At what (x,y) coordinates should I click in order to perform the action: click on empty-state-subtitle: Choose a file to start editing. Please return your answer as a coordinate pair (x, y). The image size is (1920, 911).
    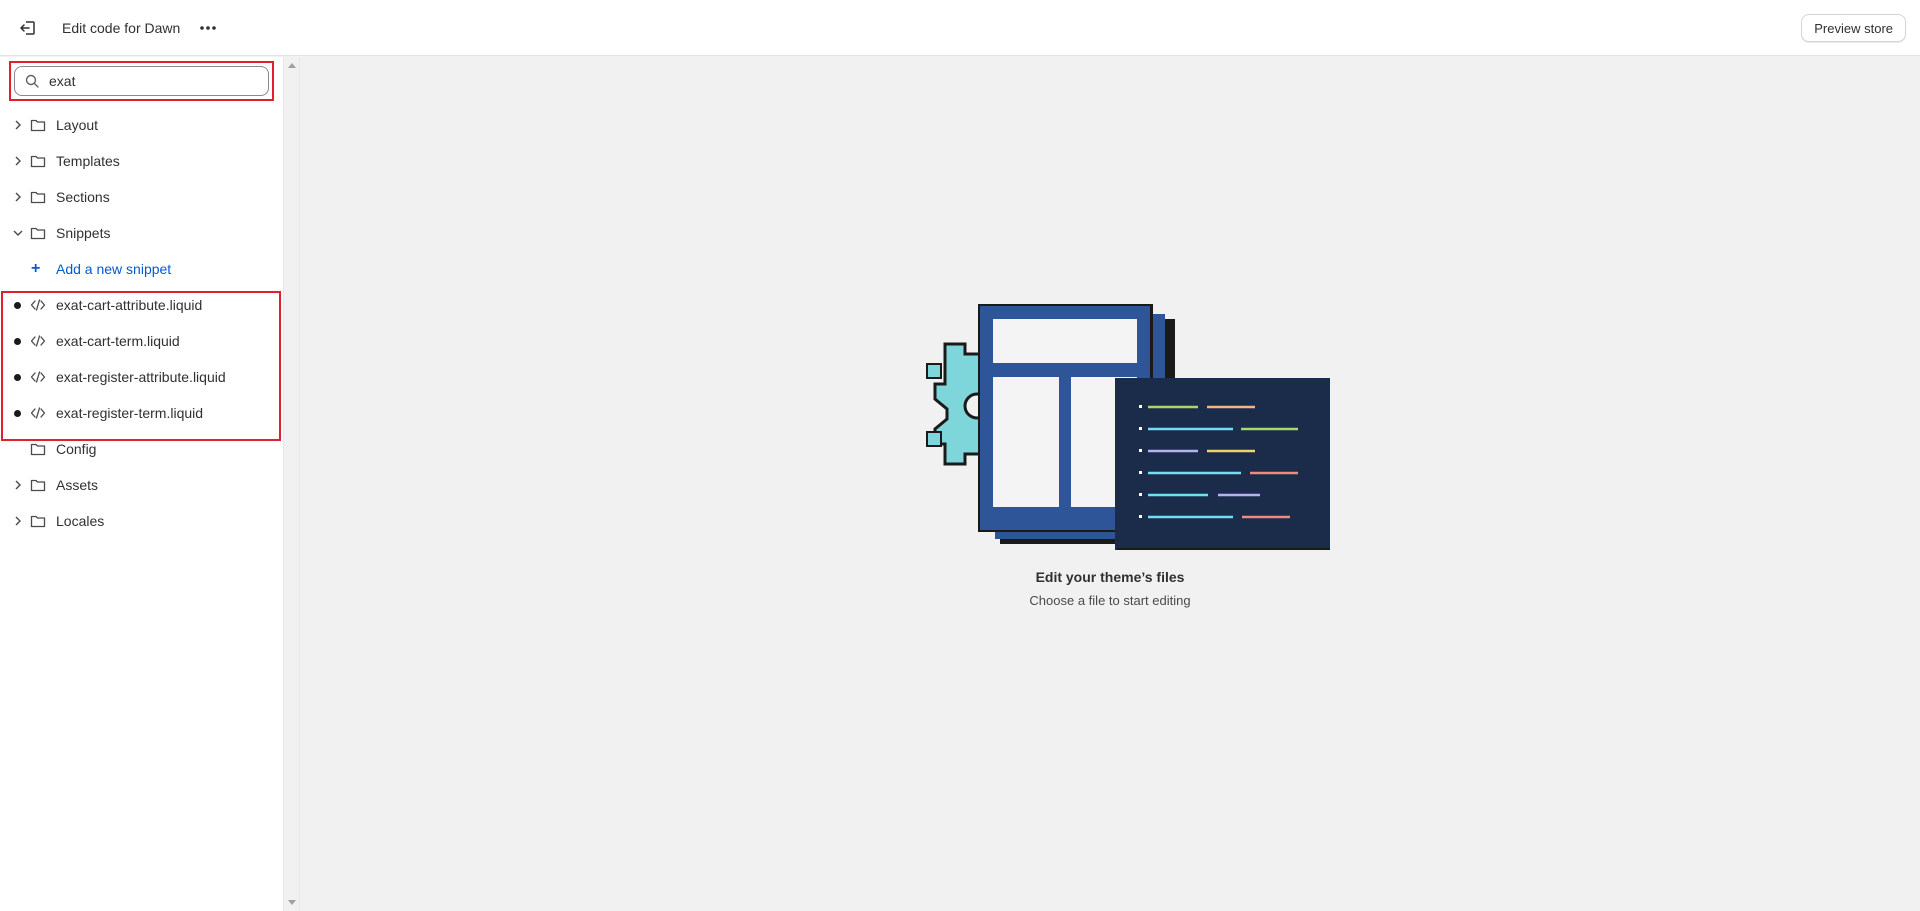
    Looking at the image, I should click on (1110, 600).